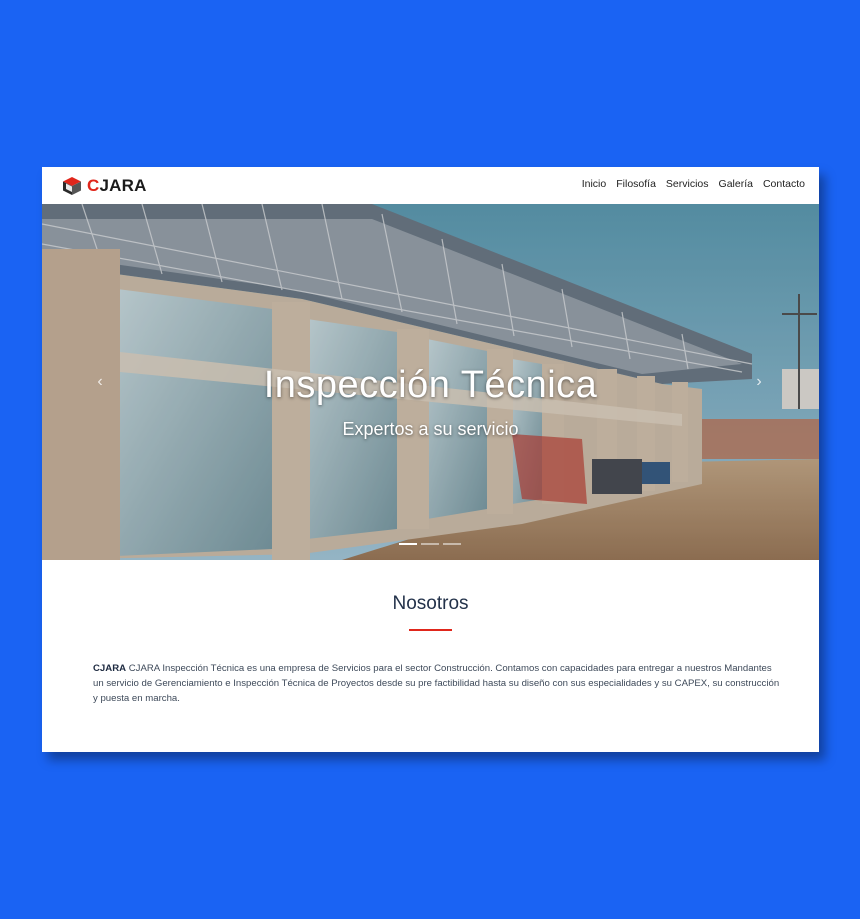 This screenshot has height=919, width=860. Describe the element at coordinates (430, 429) in the screenshot. I see `hero-subtitle: Expertos a su servicio` at that location.